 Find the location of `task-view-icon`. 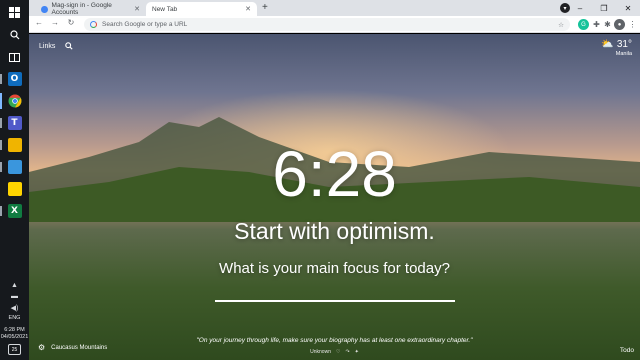

task-view-icon is located at coordinates (14, 57).